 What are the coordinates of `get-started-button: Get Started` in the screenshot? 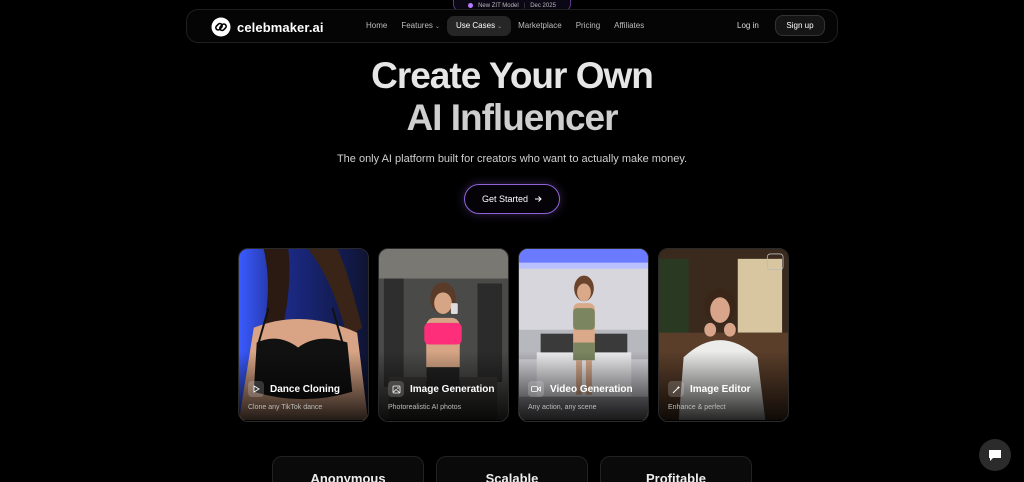 It's located at (512, 199).